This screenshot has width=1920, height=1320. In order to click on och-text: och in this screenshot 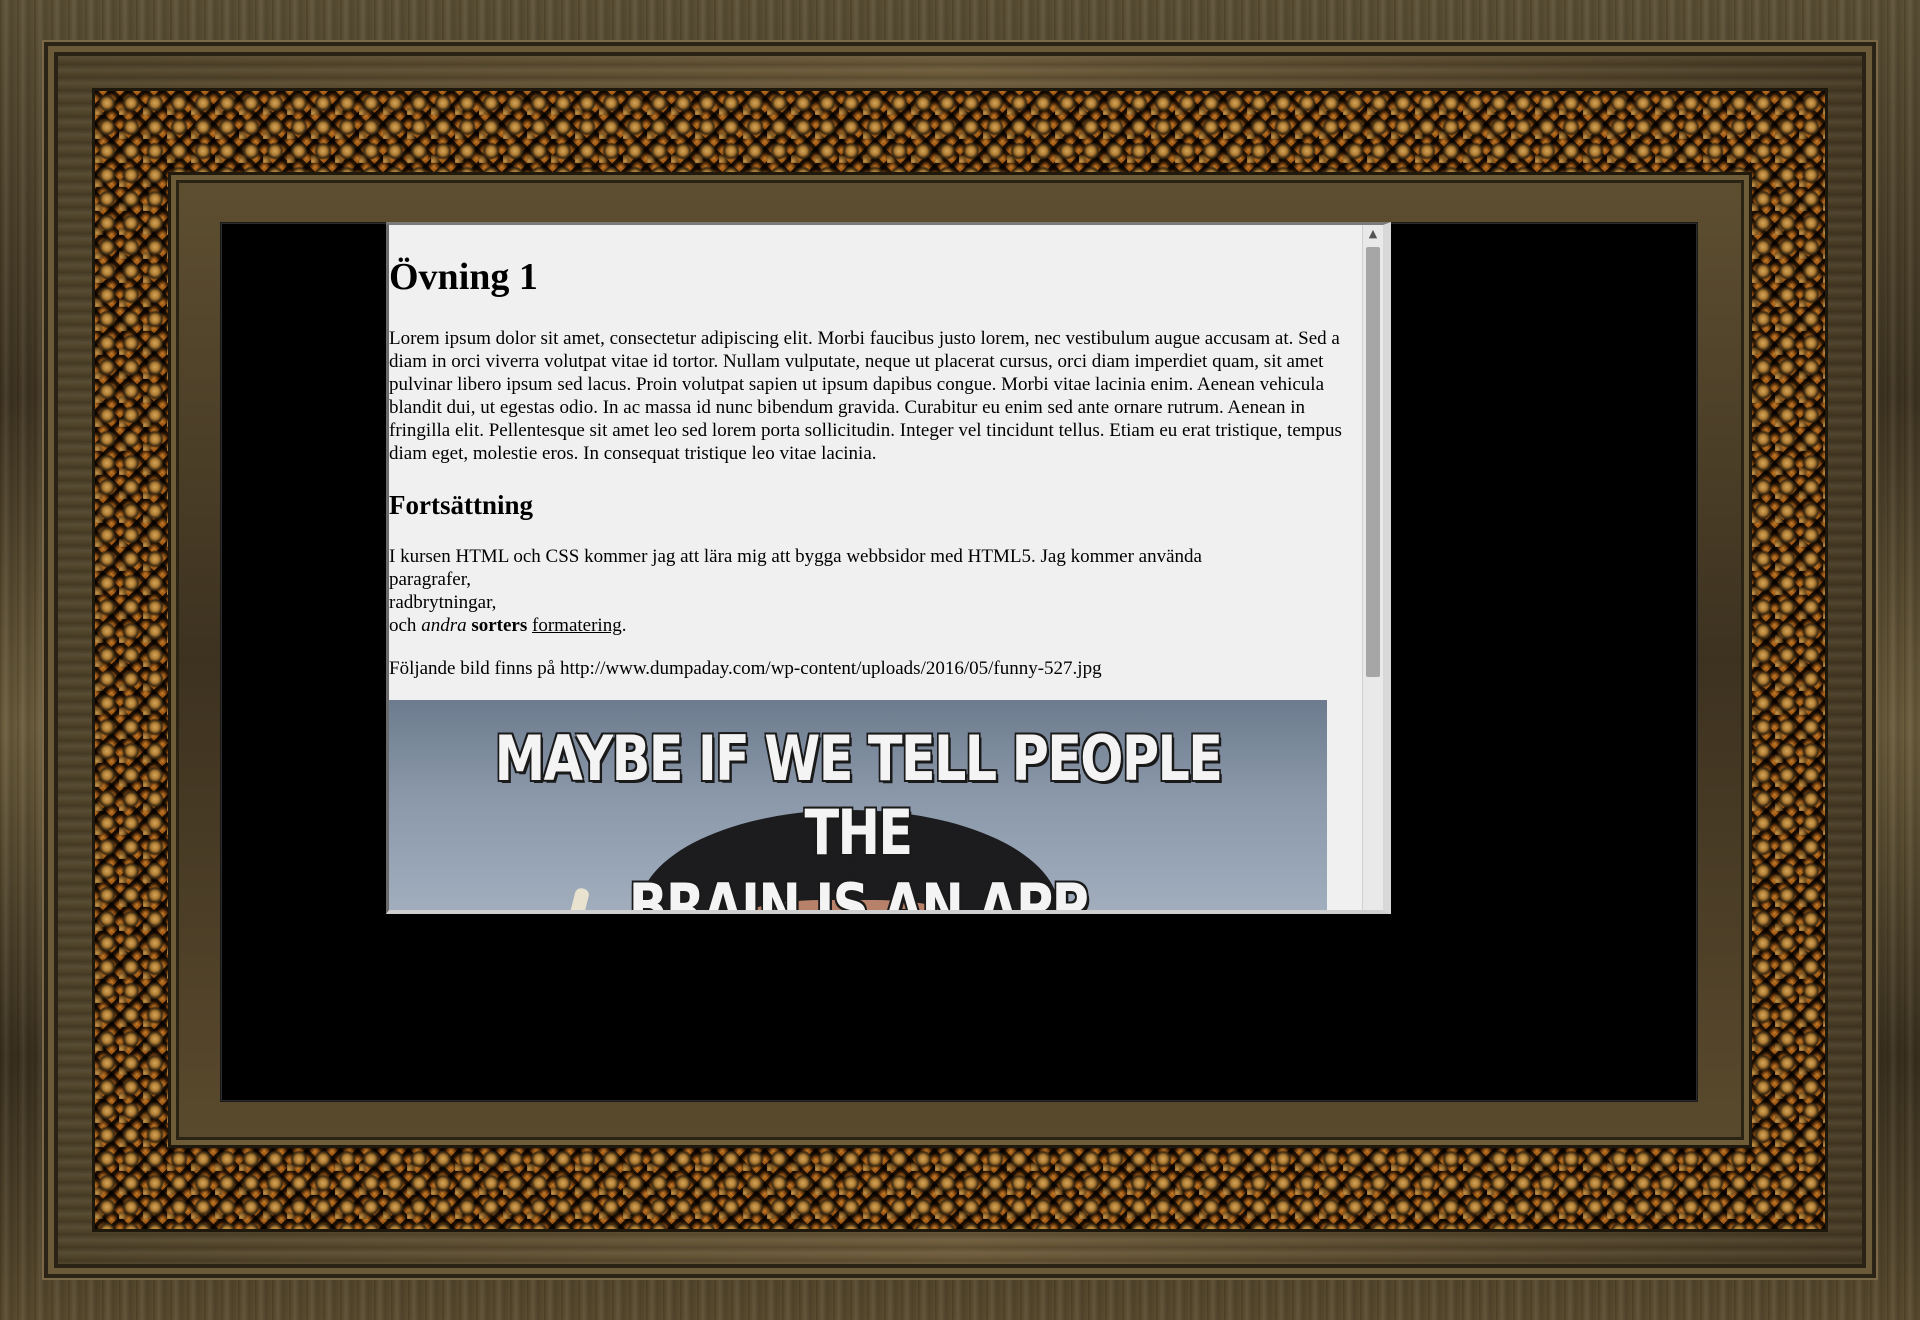, I will do `click(405, 625)`.